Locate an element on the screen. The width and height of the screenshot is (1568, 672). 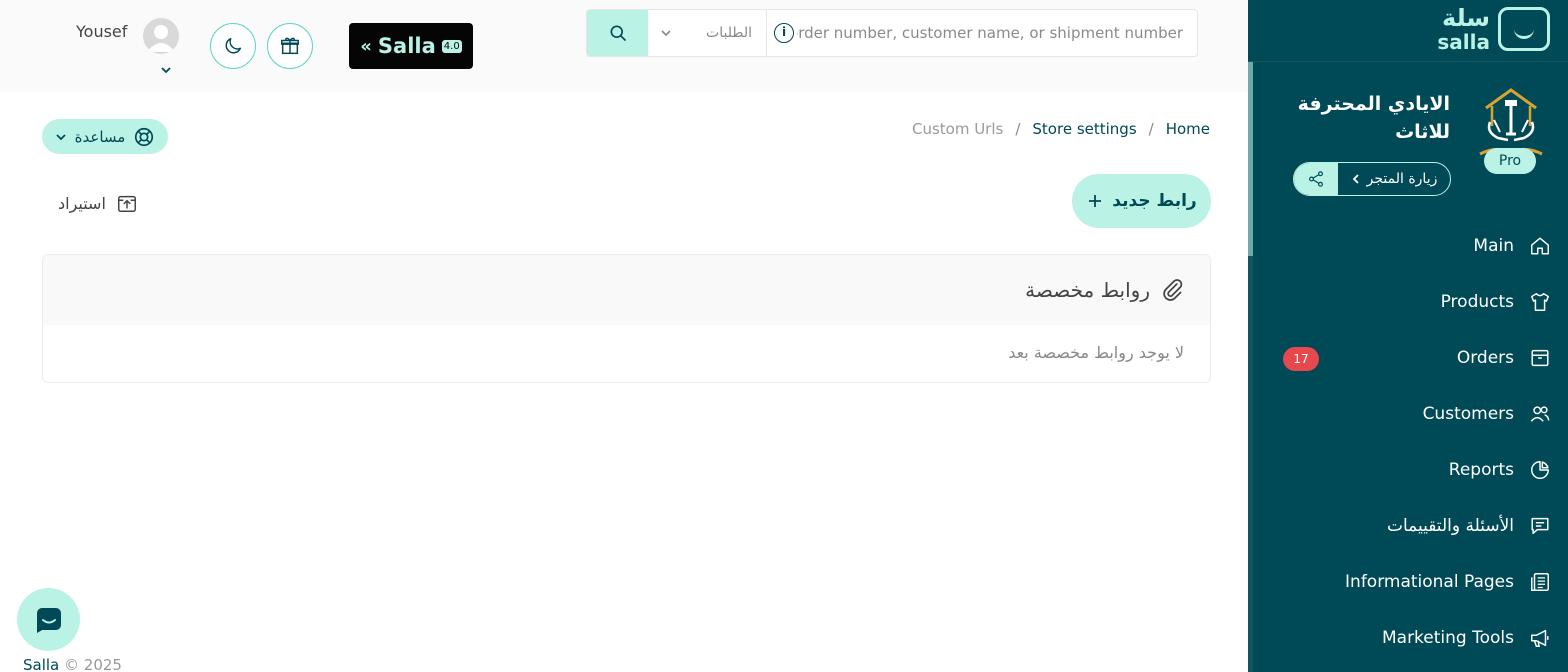
sidebar-item-questions-reviews: الأسئلة والتقييمات is located at coordinates (1410, 526).